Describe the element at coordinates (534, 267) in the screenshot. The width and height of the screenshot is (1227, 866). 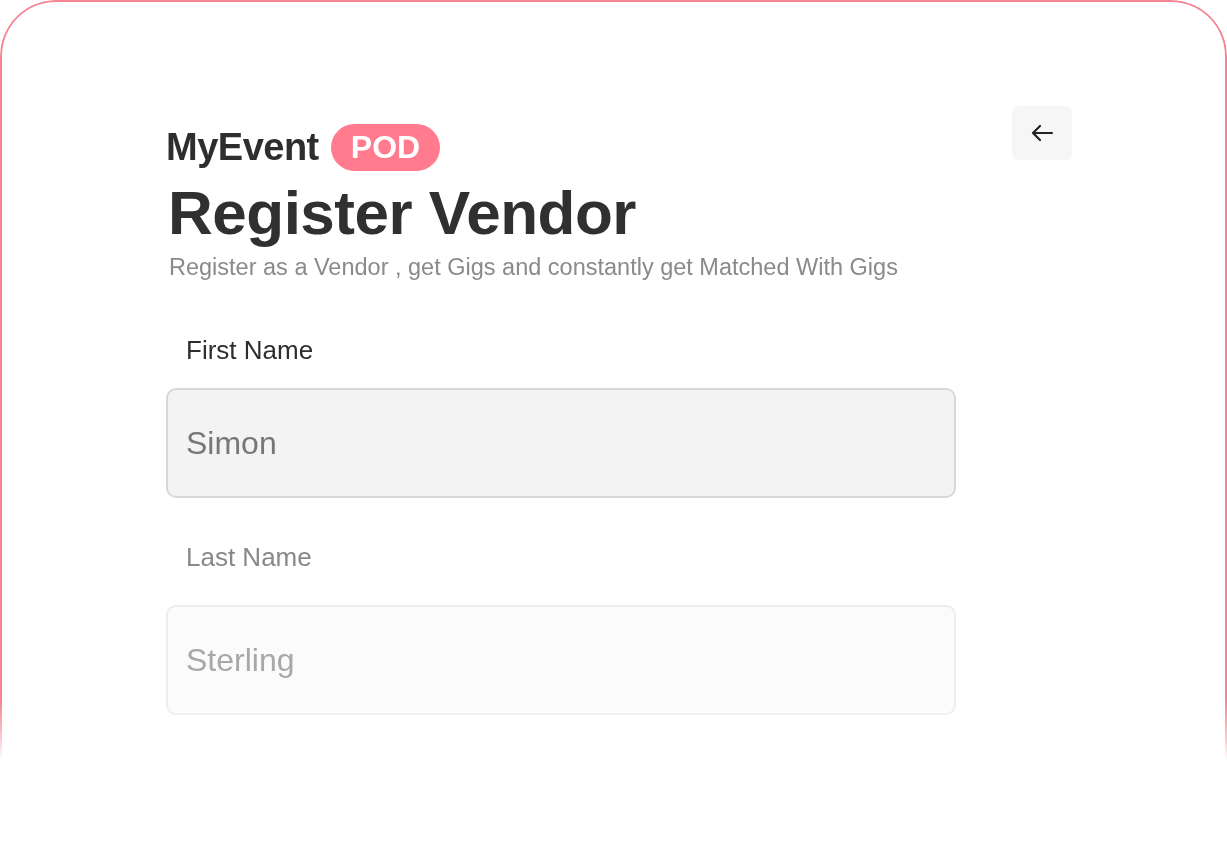
I see `page-subtitle: Register as a Vendor , get Gigs and constantly get Matched With Gigs` at that location.